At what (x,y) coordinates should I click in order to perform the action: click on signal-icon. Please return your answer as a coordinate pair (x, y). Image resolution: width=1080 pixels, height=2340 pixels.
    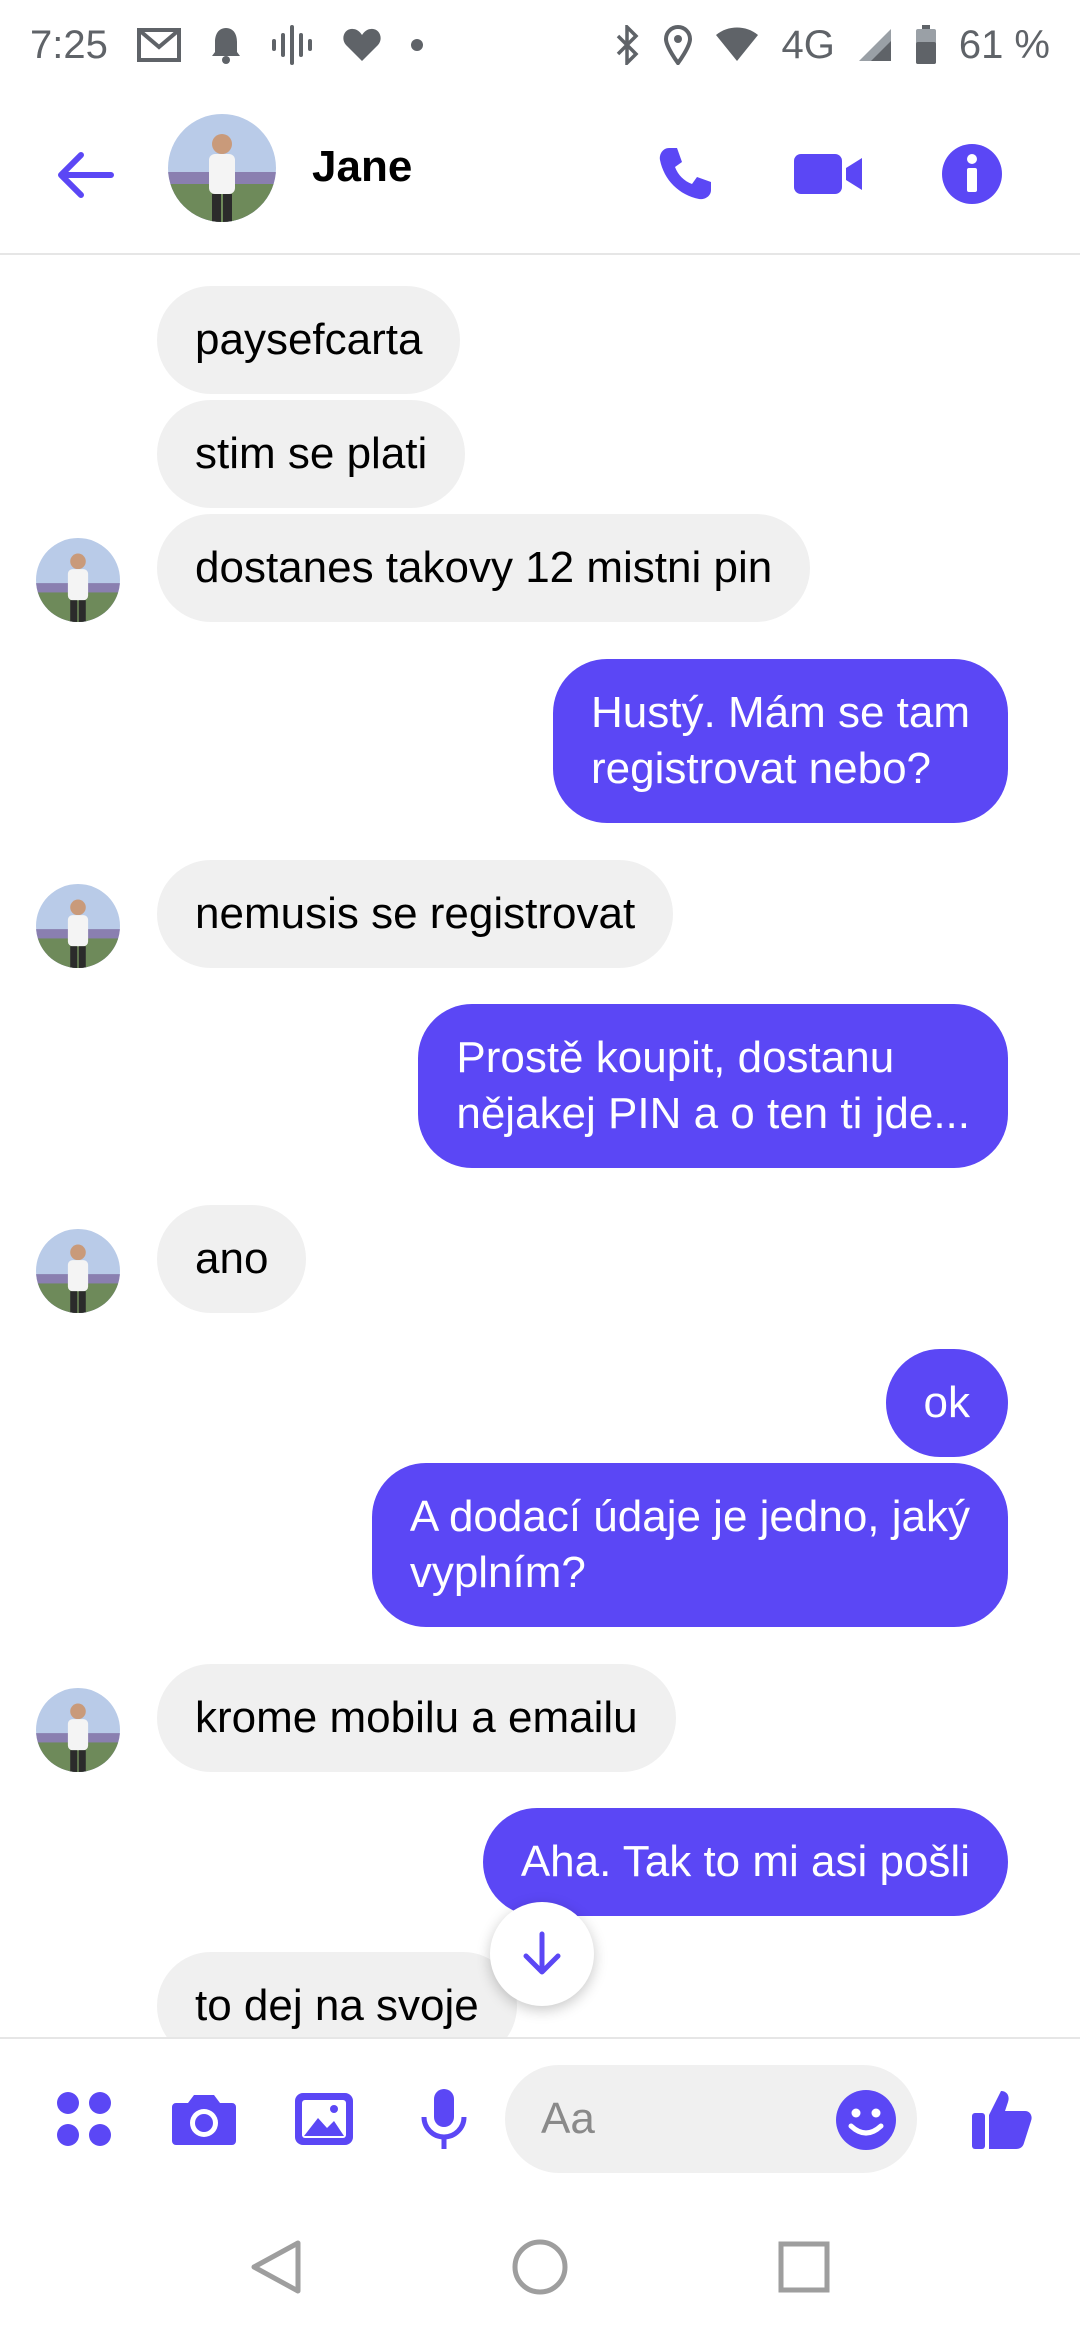
    Looking at the image, I should click on (875, 45).